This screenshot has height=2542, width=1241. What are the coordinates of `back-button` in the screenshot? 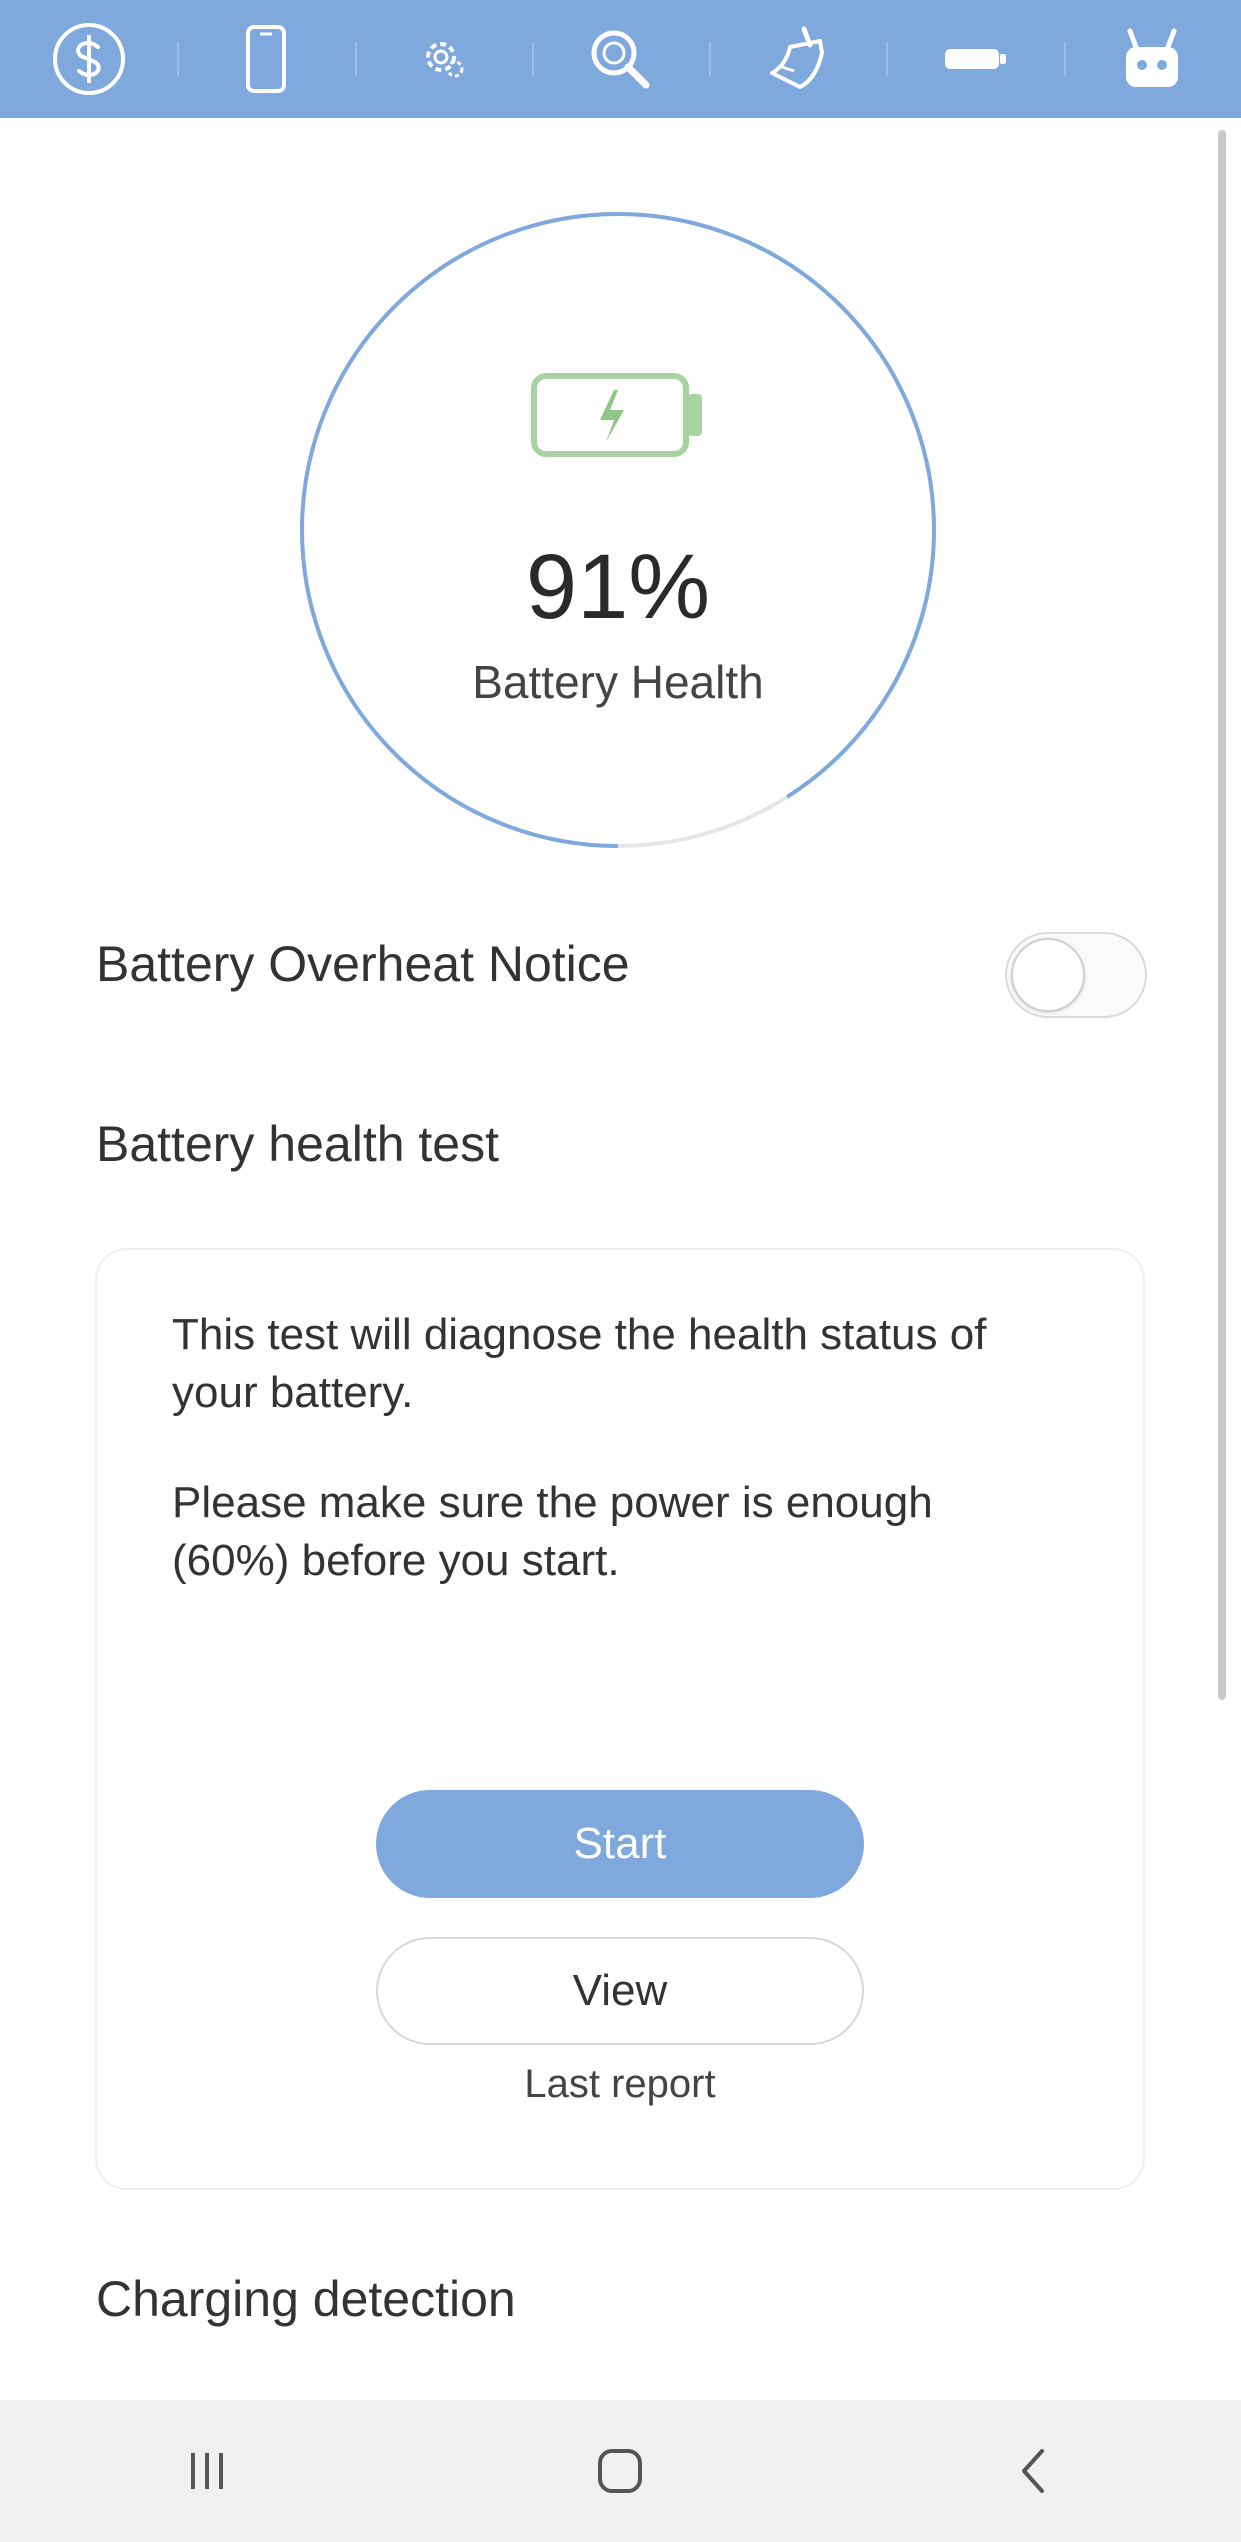 It's located at (1034, 2471).